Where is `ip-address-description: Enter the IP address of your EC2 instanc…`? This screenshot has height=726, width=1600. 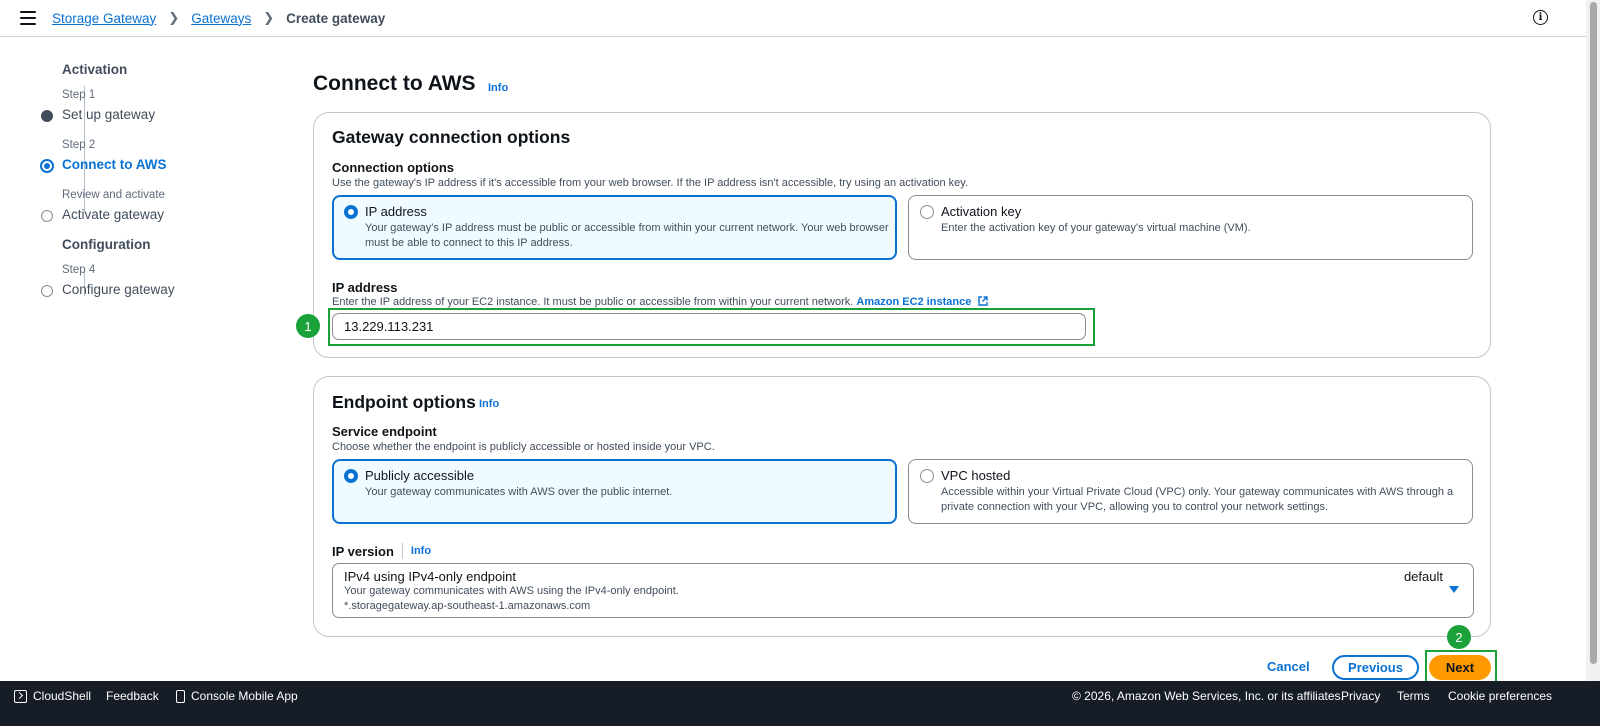 ip-address-description: Enter the IP address of your EC2 instanc… is located at coordinates (660, 302).